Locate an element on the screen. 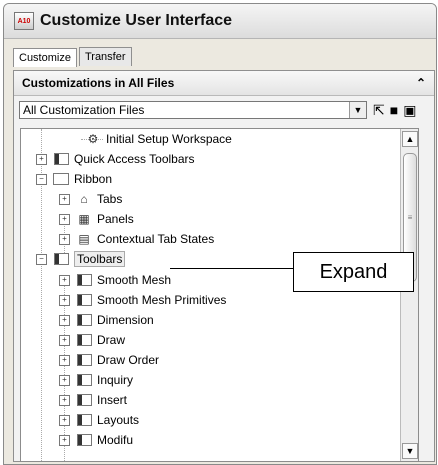 The image size is (438, 465). scroll-up-icon: ▲ is located at coordinates (410, 139).